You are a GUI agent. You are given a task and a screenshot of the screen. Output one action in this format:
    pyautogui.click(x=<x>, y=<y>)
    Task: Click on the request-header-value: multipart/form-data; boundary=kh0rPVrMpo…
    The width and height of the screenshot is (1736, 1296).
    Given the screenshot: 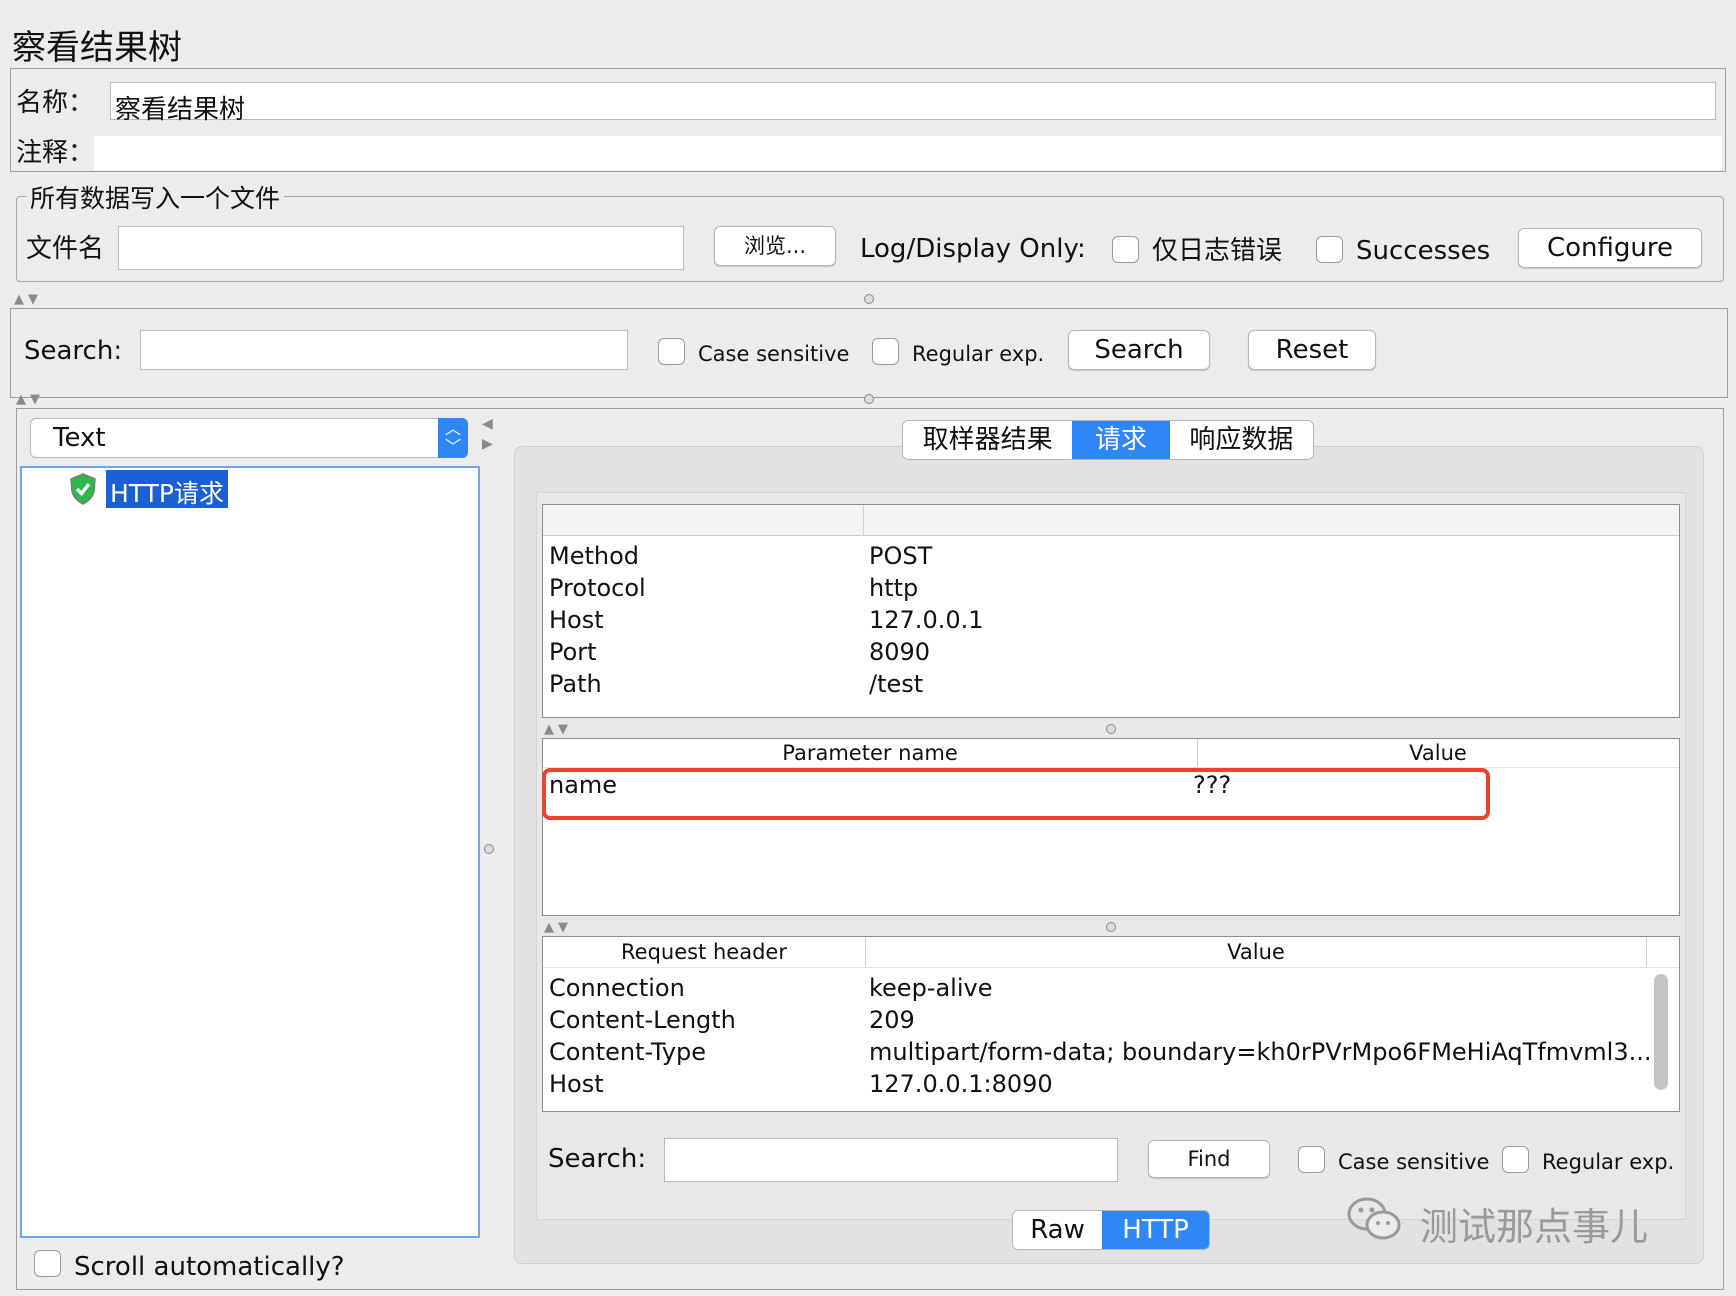 What is the action you would take?
    pyautogui.click(x=1259, y=1052)
    